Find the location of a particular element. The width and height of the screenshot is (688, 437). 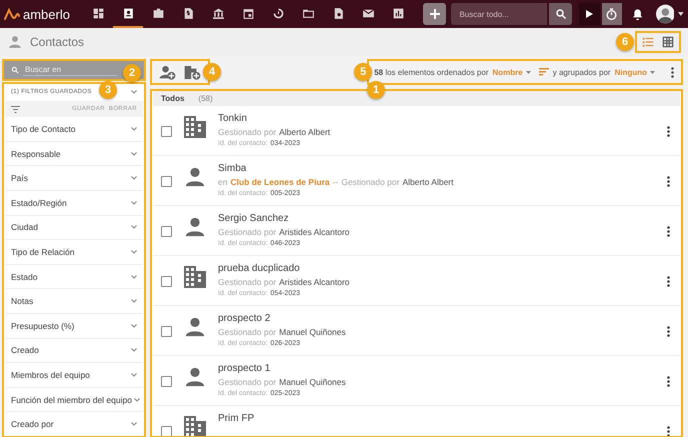

plus-icon is located at coordinates (434, 14).